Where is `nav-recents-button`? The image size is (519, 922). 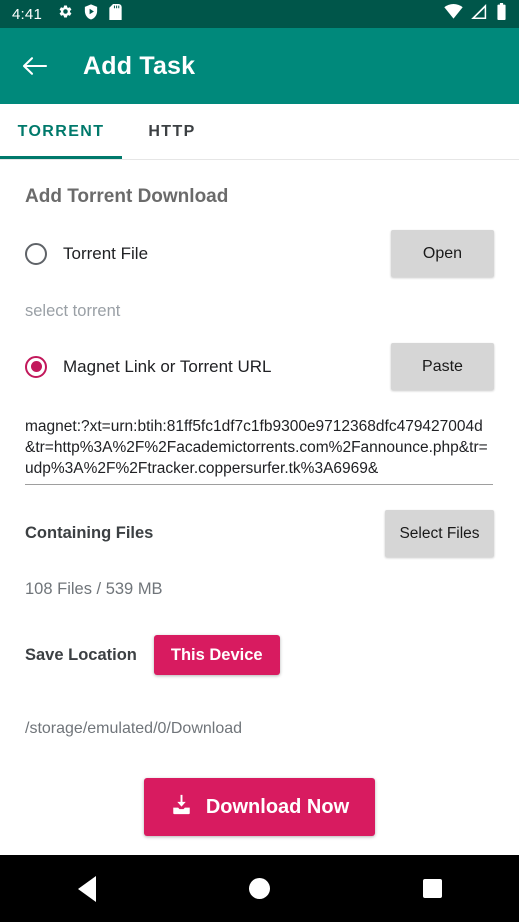
nav-recents-button is located at coordinates (433, 889).